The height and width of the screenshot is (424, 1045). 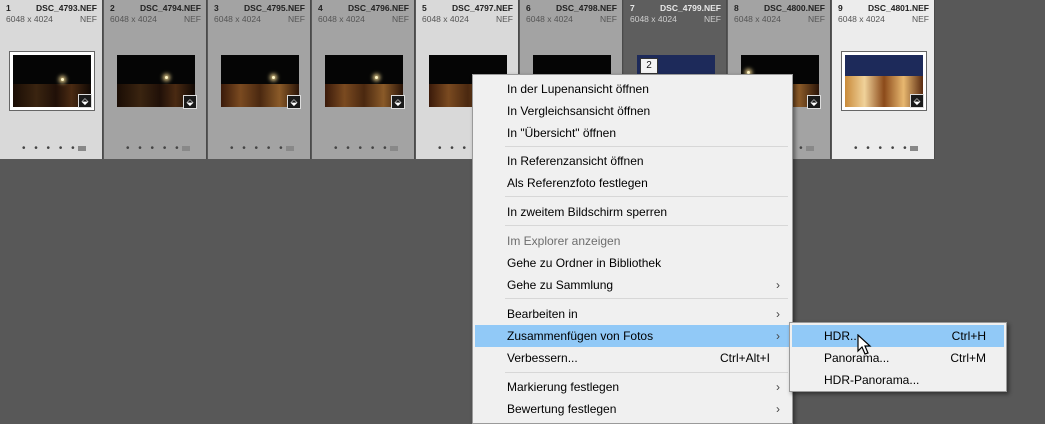 I want to click on menu-item-label: Zusammenfügen von Fotos, so click(x=580, y=336).